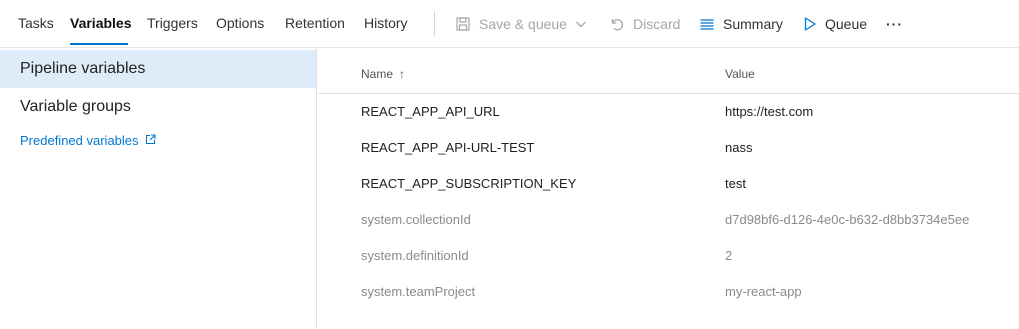  What do you see at coordinates (668, 256) in the screenshot?
I see `system-variable-row: system.definitionId 2` at bounding box center [668, 256].